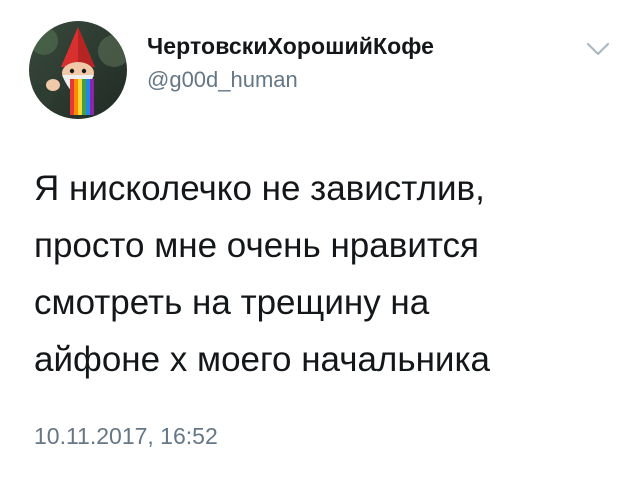  I want to click on tweet-timestamp: 10.11.2017, 16:52, so click(126, 436).